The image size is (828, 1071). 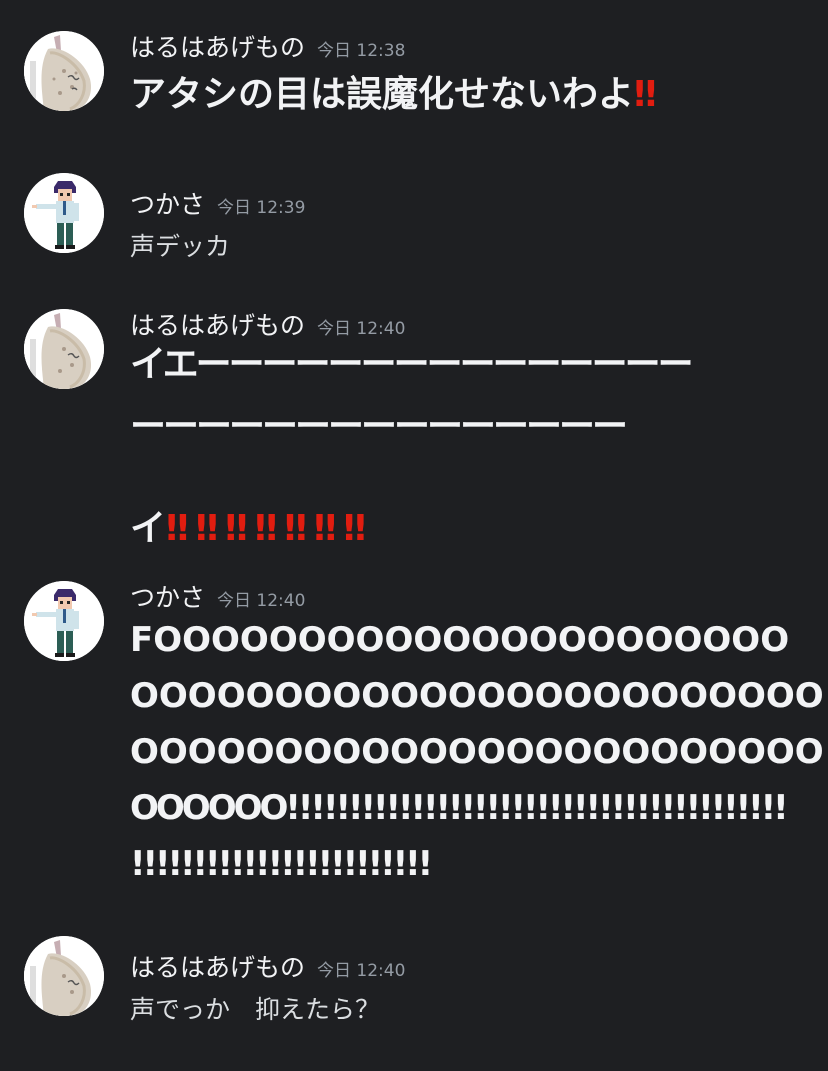 What do you see at coordinates (261, 208) in the screenshot?
I see `timestamp: 今日 12:39` at bounding box center [261, 208].